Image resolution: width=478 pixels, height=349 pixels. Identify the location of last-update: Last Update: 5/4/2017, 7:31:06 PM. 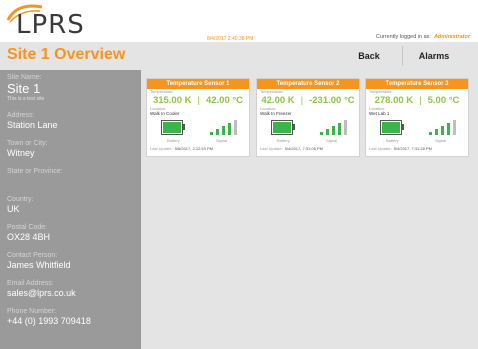
(308, 148).